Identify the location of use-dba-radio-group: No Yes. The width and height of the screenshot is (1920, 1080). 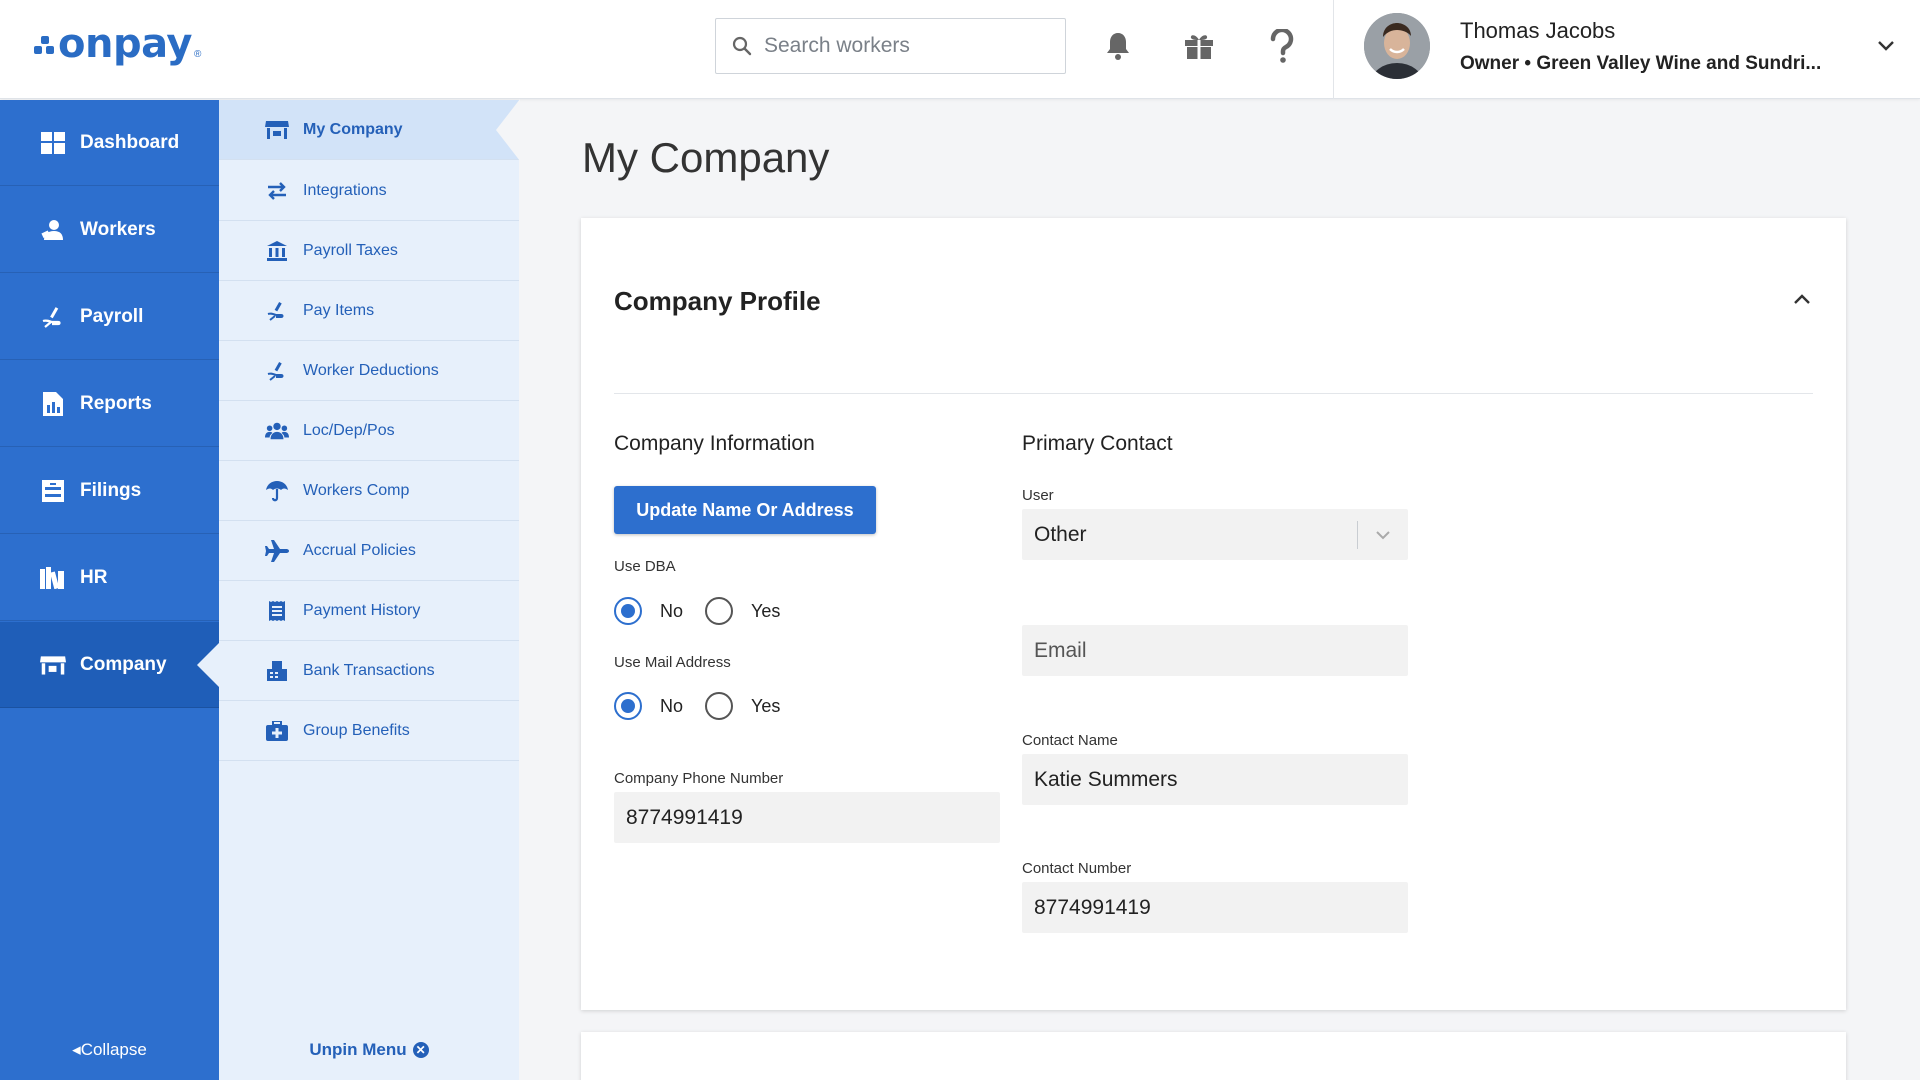
(708, 611).